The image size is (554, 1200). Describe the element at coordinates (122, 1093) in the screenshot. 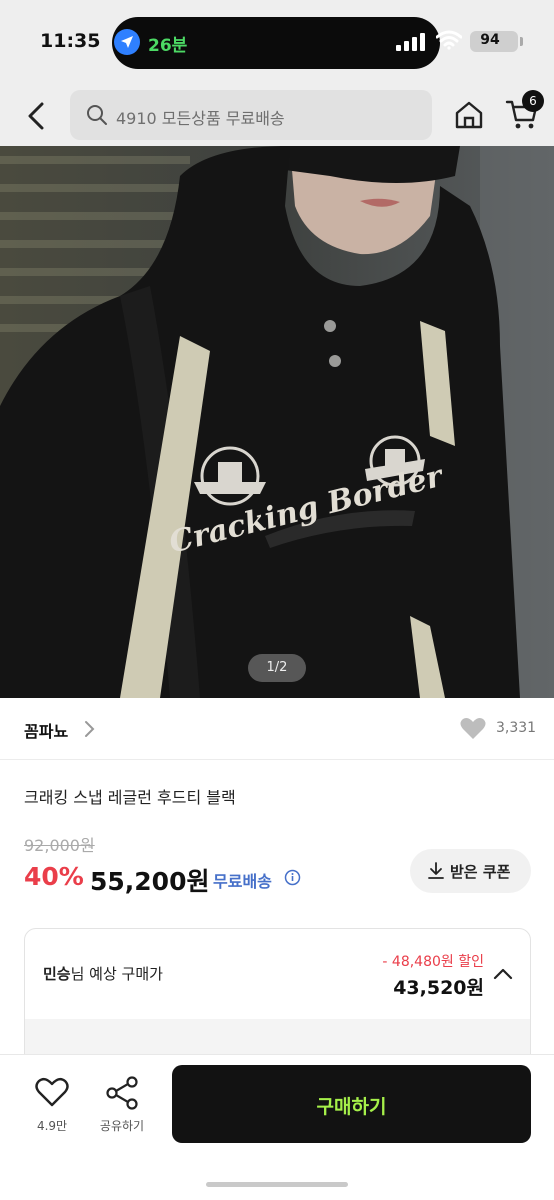

I see `share-icon` at that location.